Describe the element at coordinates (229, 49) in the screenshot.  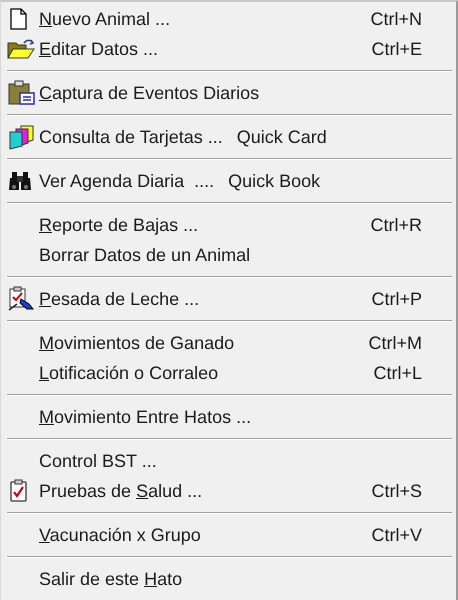
I see `menu-item: Editar Datos ... Ctrl+E` at that location.